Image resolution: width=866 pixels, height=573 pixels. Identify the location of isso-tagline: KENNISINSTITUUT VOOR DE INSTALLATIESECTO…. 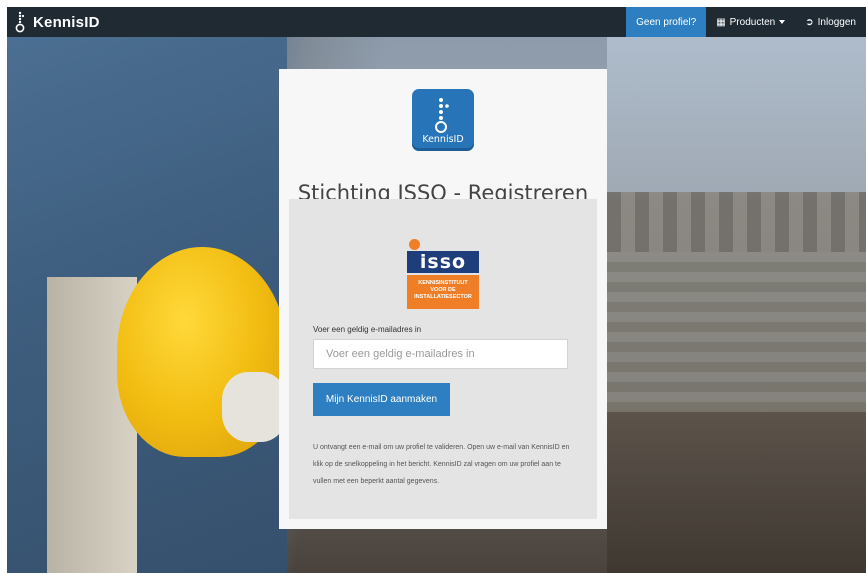
(443, 292).